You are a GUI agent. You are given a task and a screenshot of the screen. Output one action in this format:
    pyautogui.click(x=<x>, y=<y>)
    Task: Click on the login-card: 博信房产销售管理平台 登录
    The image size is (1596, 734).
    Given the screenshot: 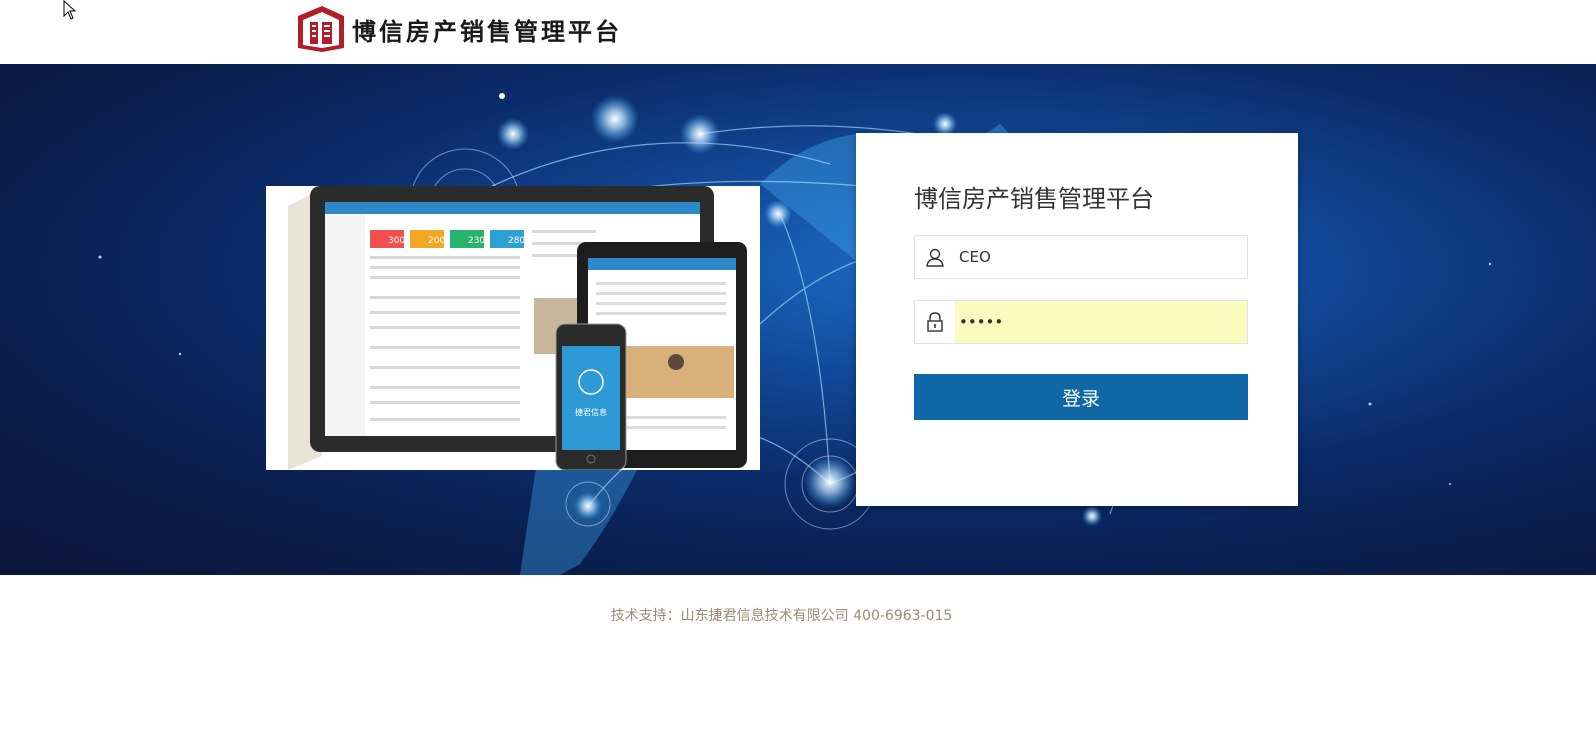 What is the action you would take?
    pyautogui.click(x=1077, y=319)
    